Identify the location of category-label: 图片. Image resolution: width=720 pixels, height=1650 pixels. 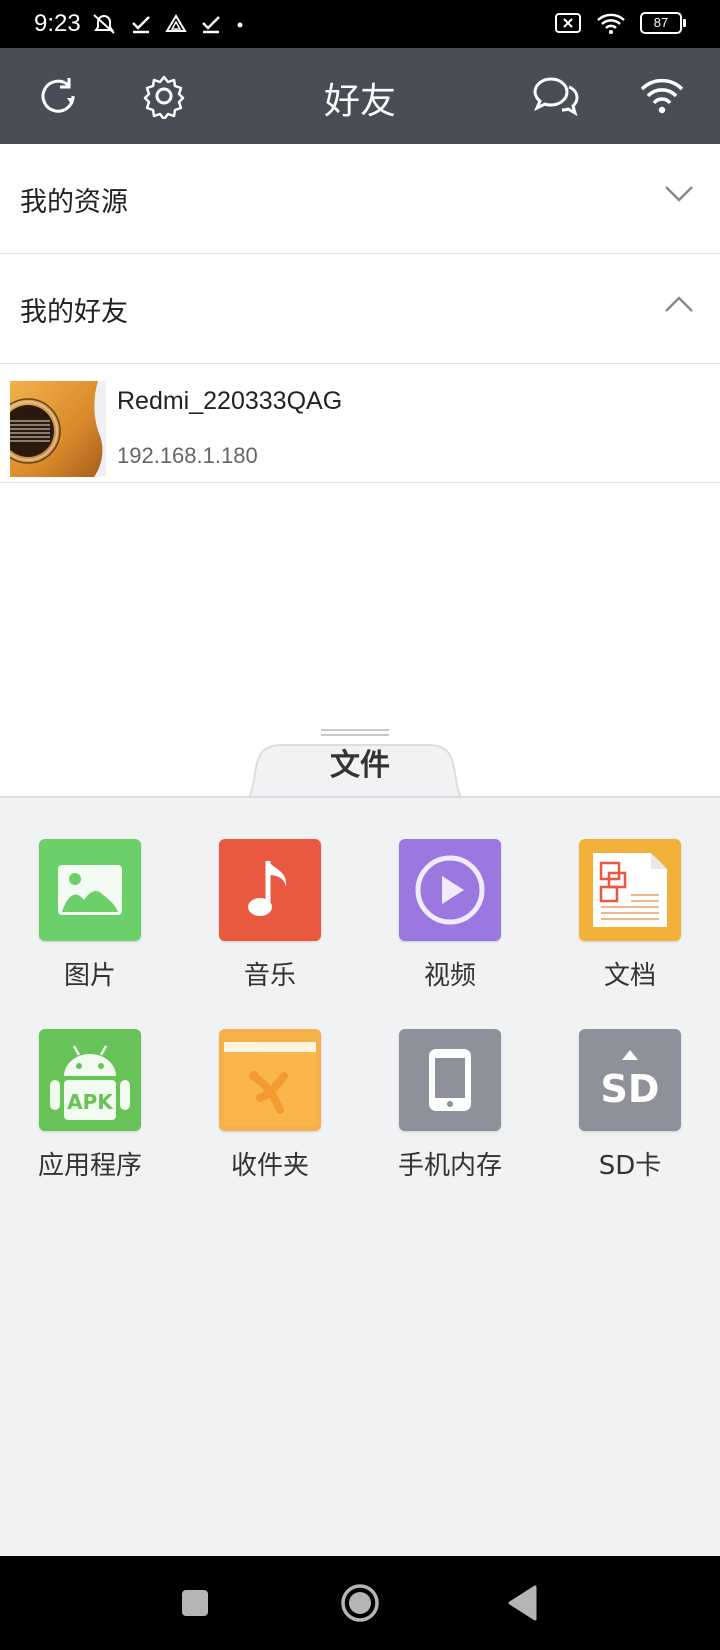
(89, 976).